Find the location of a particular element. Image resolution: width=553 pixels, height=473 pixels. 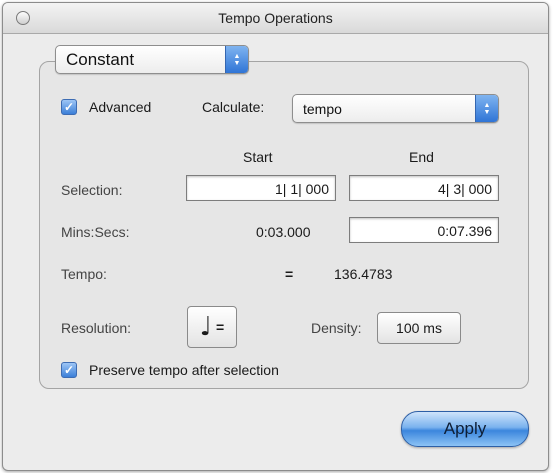

resolution-equals: = is located at coordinates (220, 327).